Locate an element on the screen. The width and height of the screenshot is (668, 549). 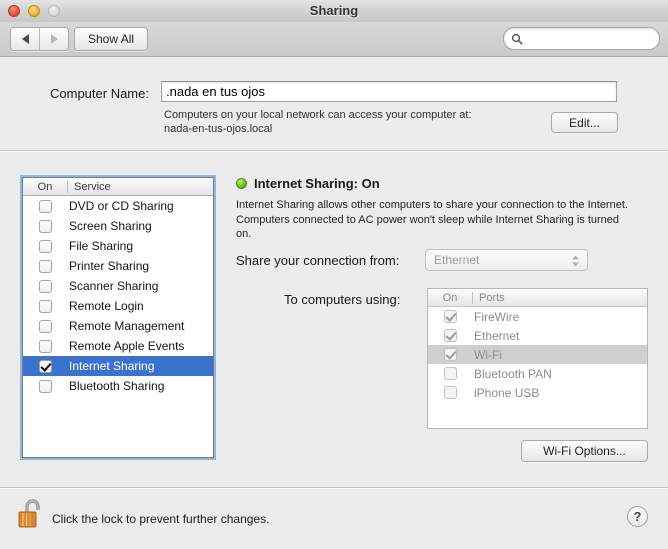
search-input is located at coordinates (589, 38).